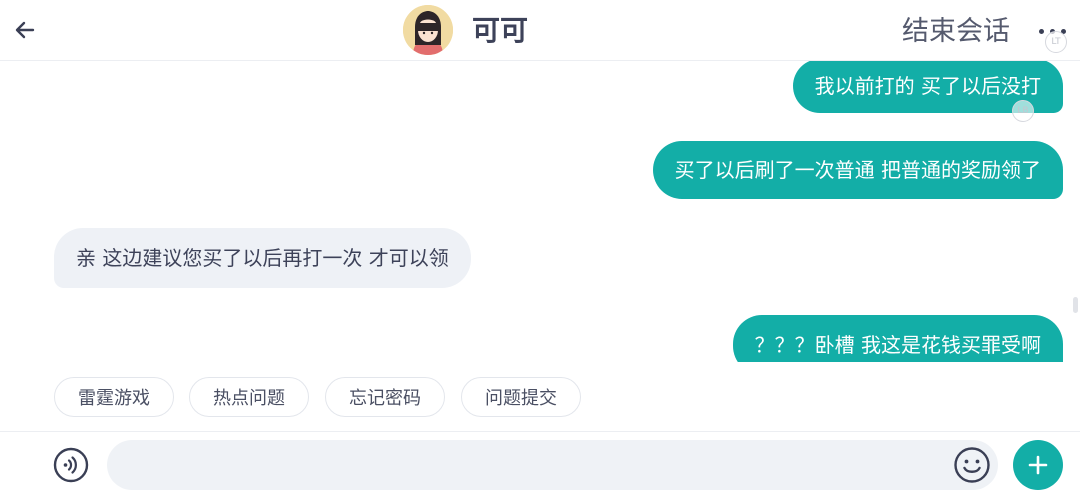  What do you see at coordinates (249, 397) in the screenshot?
I see `quick-reply-chip: 热点问题` at bounding box center [249, 397].